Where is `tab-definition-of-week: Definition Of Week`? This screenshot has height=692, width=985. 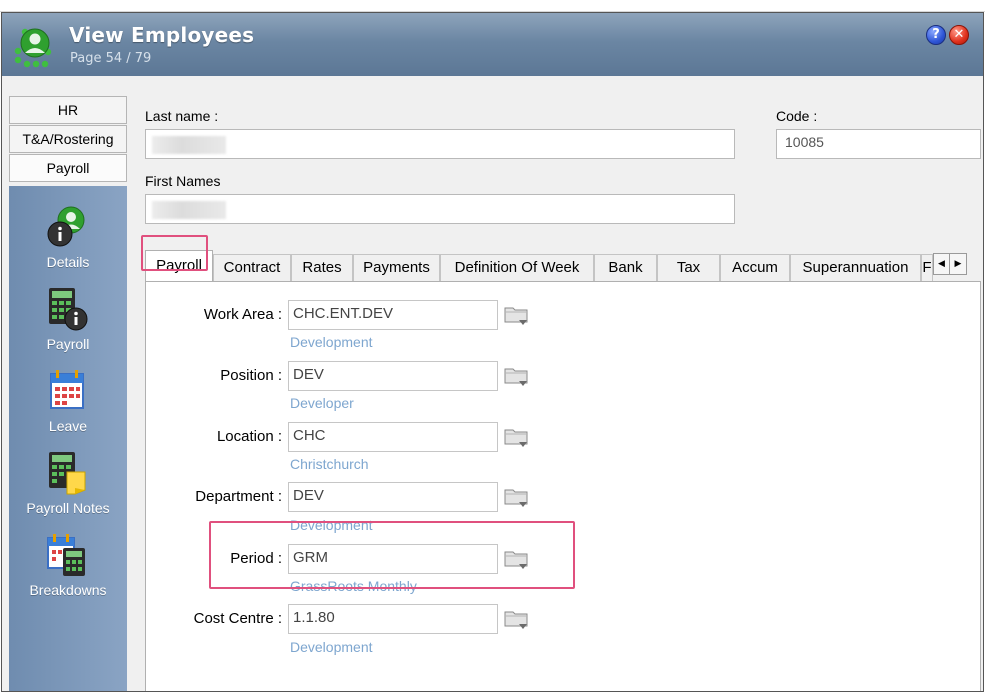 tab-definition-of-week: Definition Of Week is located at coordinates (517, 267).